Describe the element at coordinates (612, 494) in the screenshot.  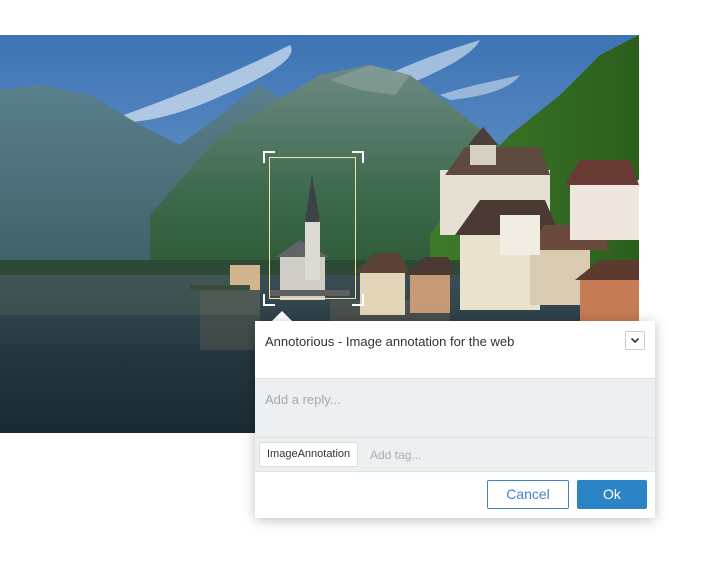
I see `ok-button: Ok` at that location.